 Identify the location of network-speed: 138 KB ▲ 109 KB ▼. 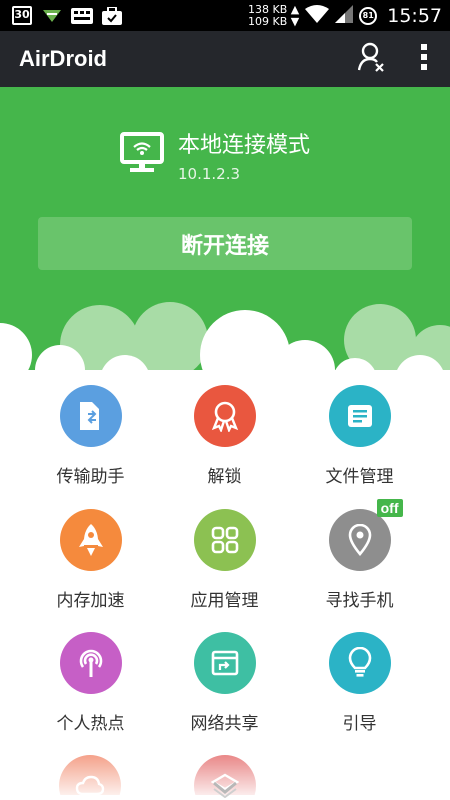
(274, 15).